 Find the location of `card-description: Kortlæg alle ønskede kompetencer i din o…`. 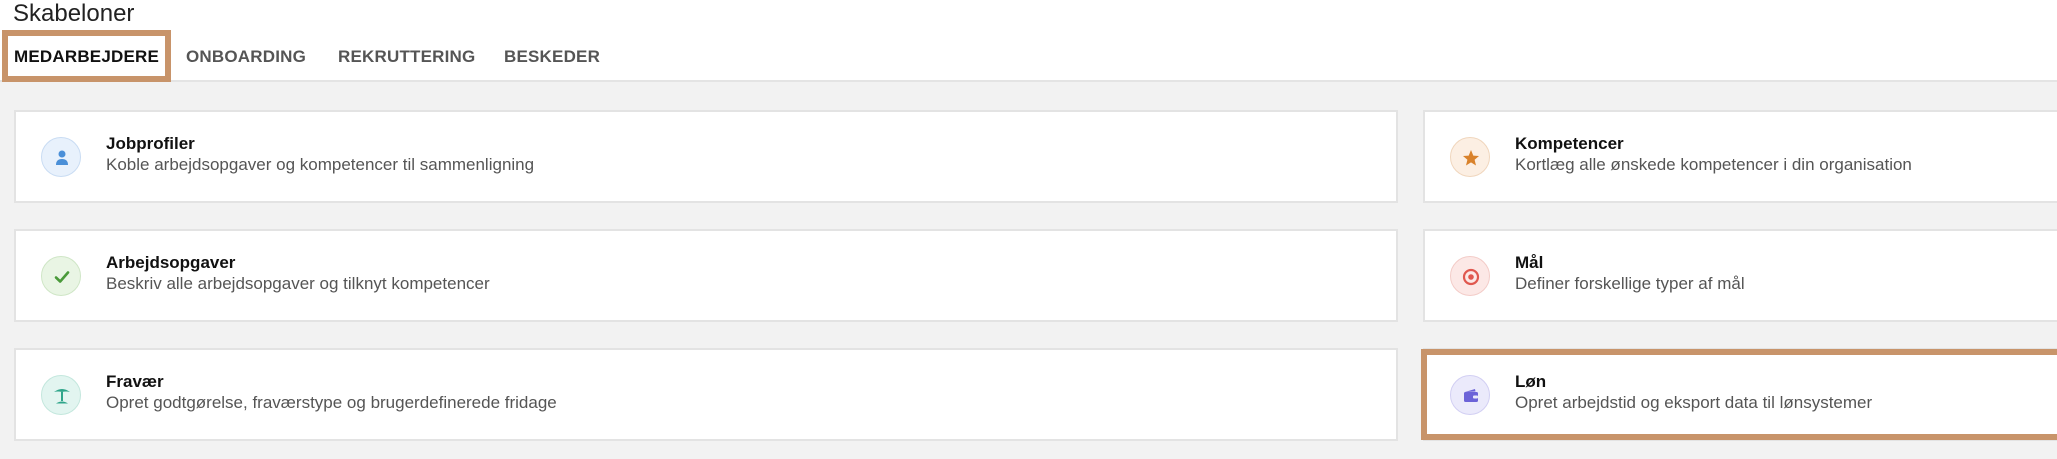

card-description: Kortlæg alle ønskede kompetencer i din o… is located at coordinates (1713, 164).